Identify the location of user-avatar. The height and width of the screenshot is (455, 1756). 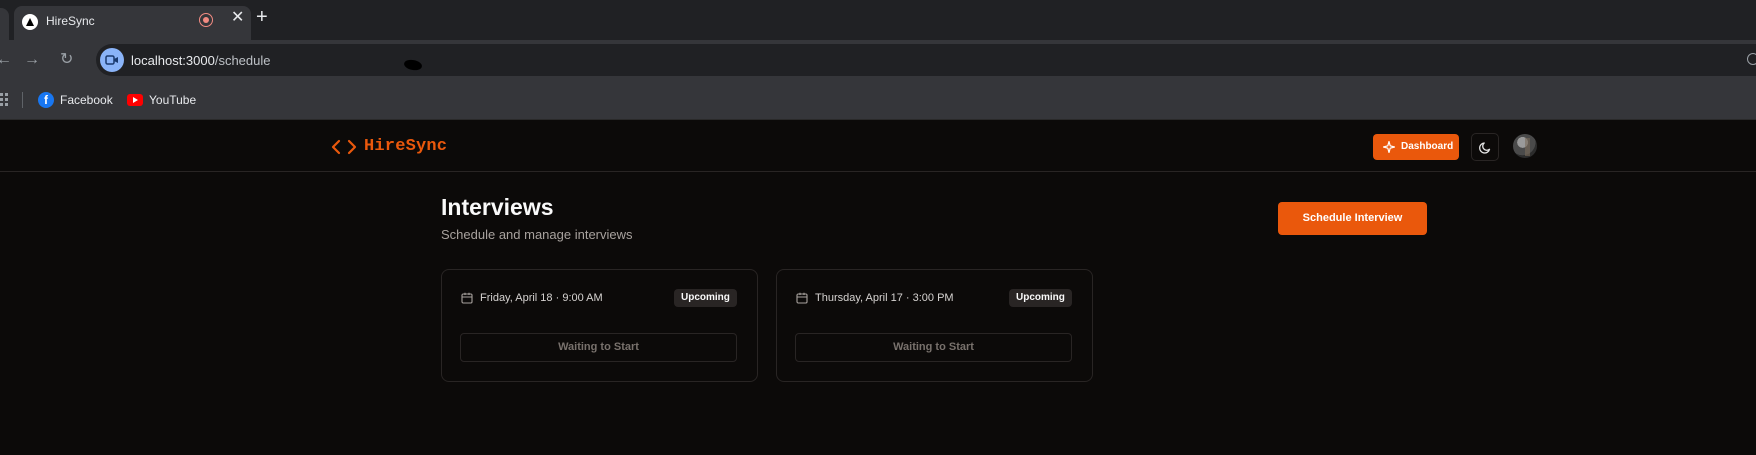
(1525, 146).